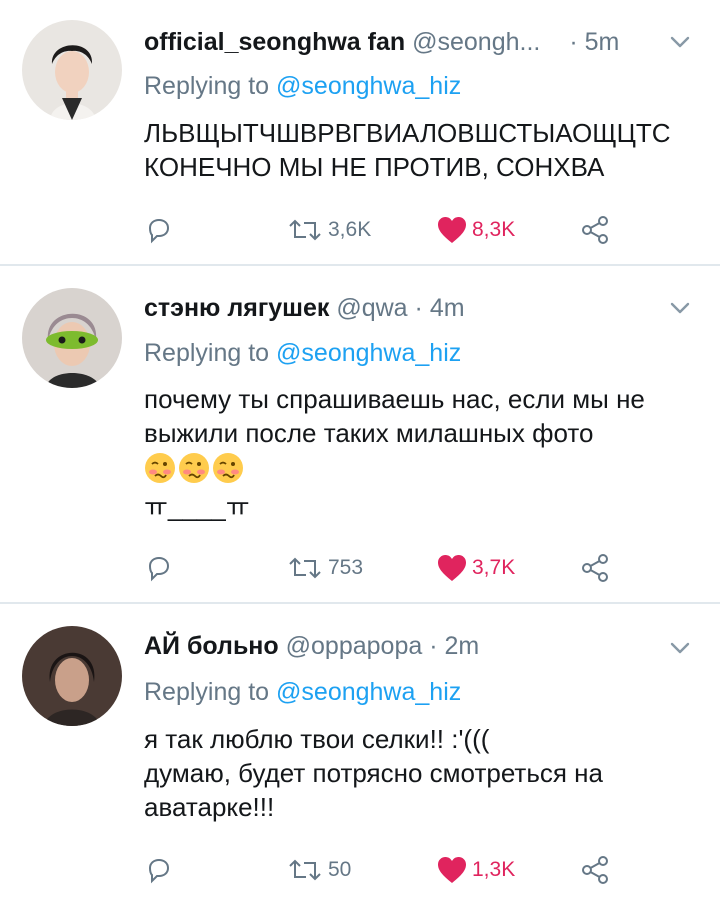  Describe the element at coordinates (209, 807) in the screenshot. I see `tweet-text-line: аватарке!!!` at that location.